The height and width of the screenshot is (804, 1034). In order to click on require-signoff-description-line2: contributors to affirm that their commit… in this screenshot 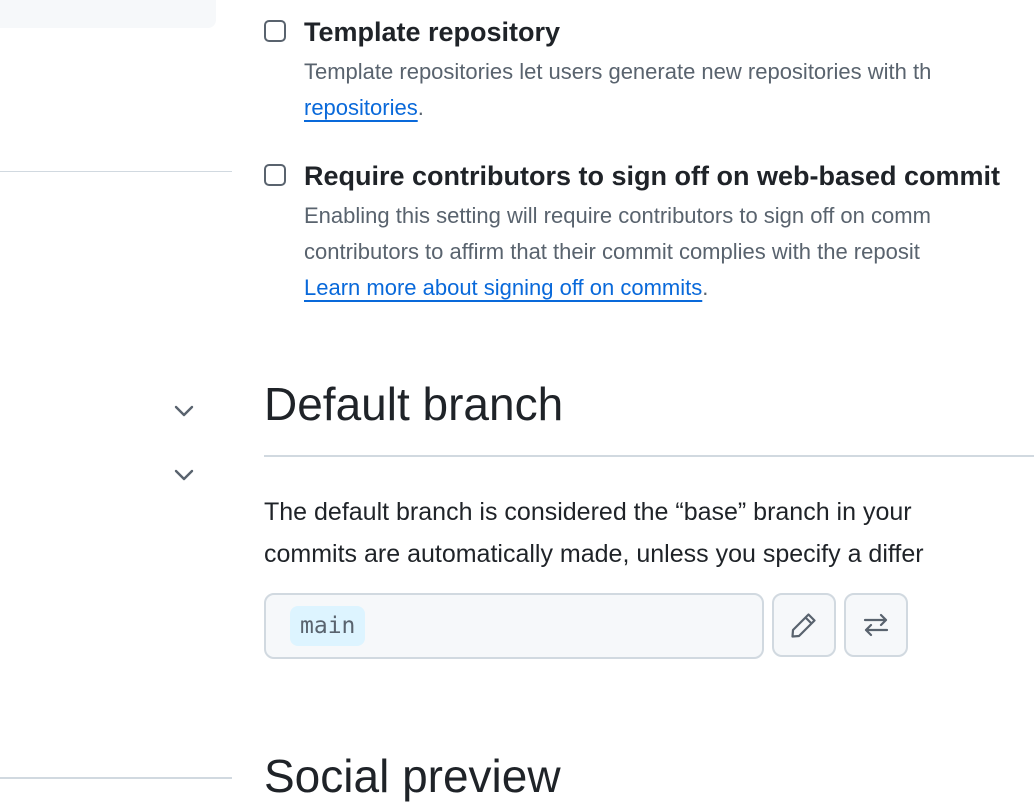, I will do `click(612, 251)`.